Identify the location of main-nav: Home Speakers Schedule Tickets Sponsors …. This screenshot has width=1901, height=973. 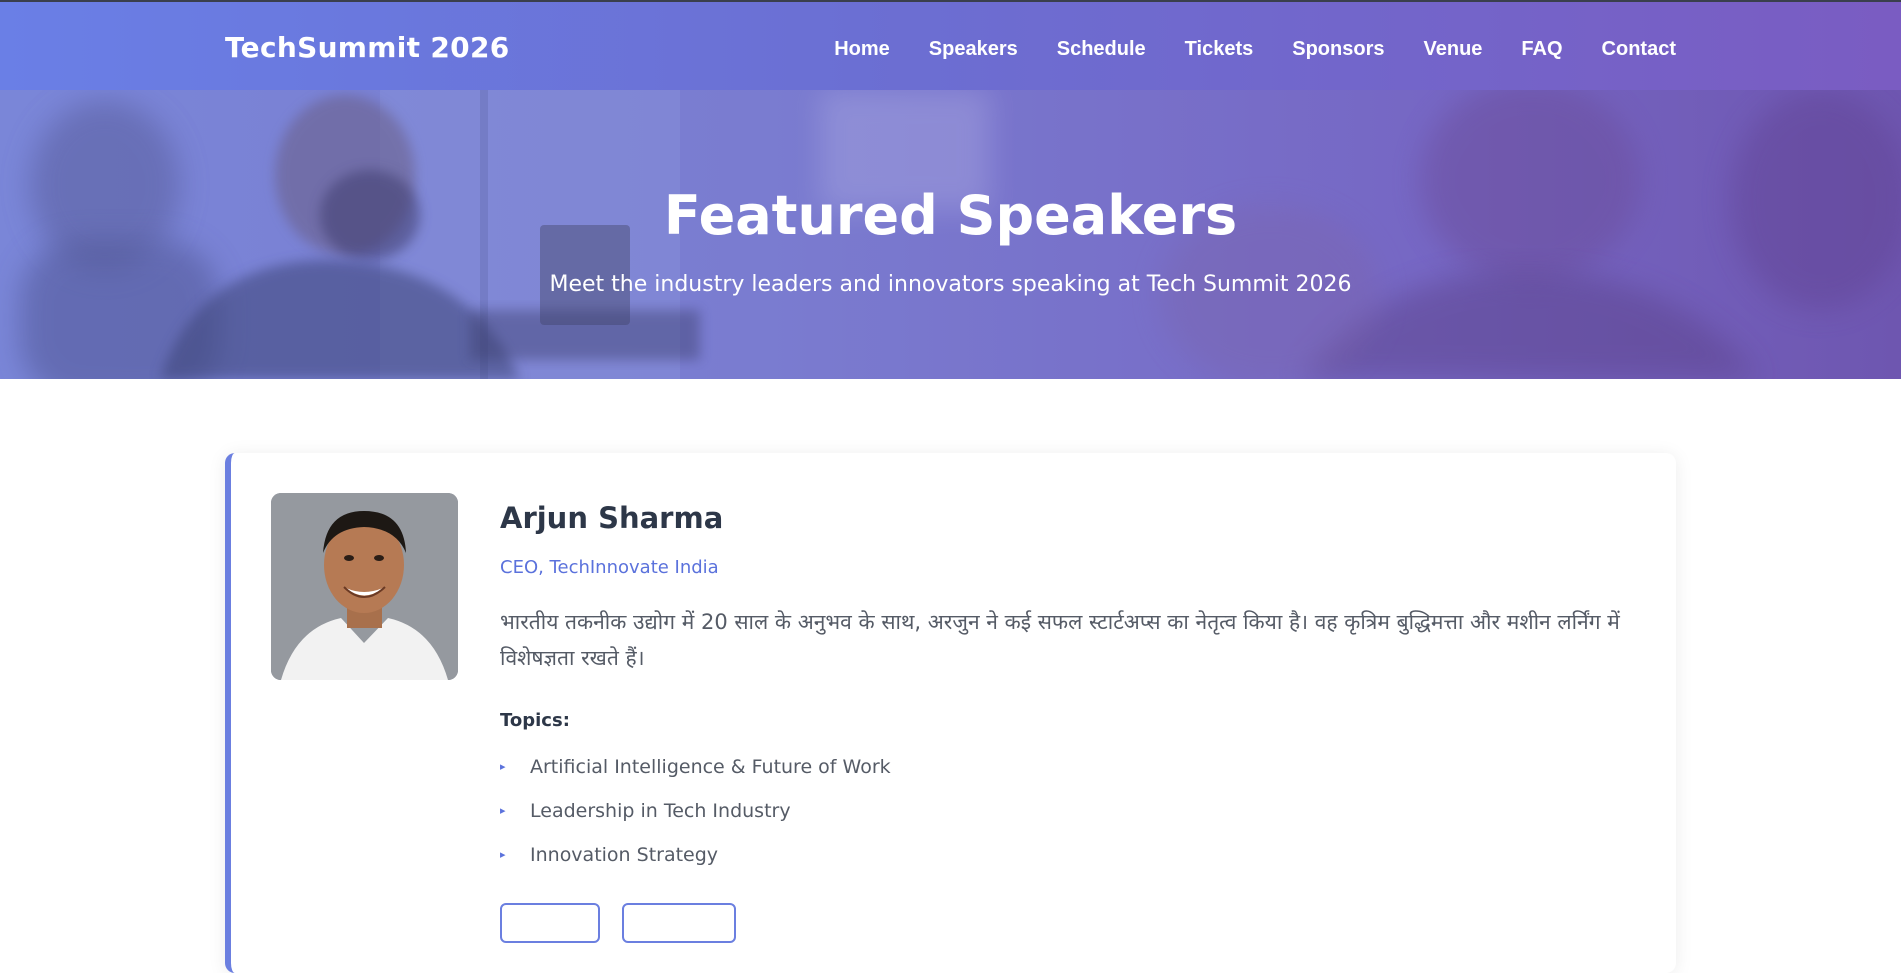
(1255, 49).